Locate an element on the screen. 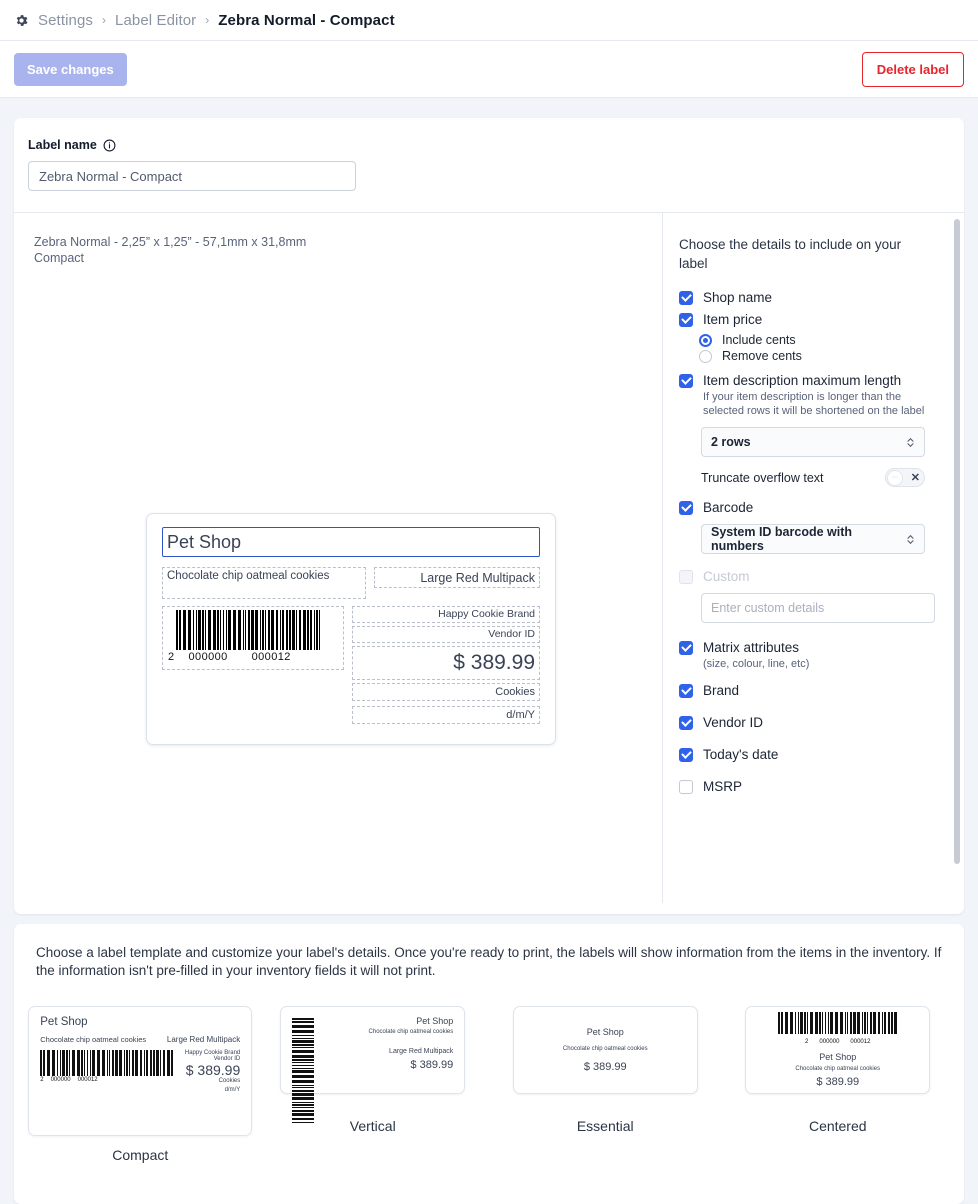  thumb-centered-barcode is located at coordinates (837, 1023).